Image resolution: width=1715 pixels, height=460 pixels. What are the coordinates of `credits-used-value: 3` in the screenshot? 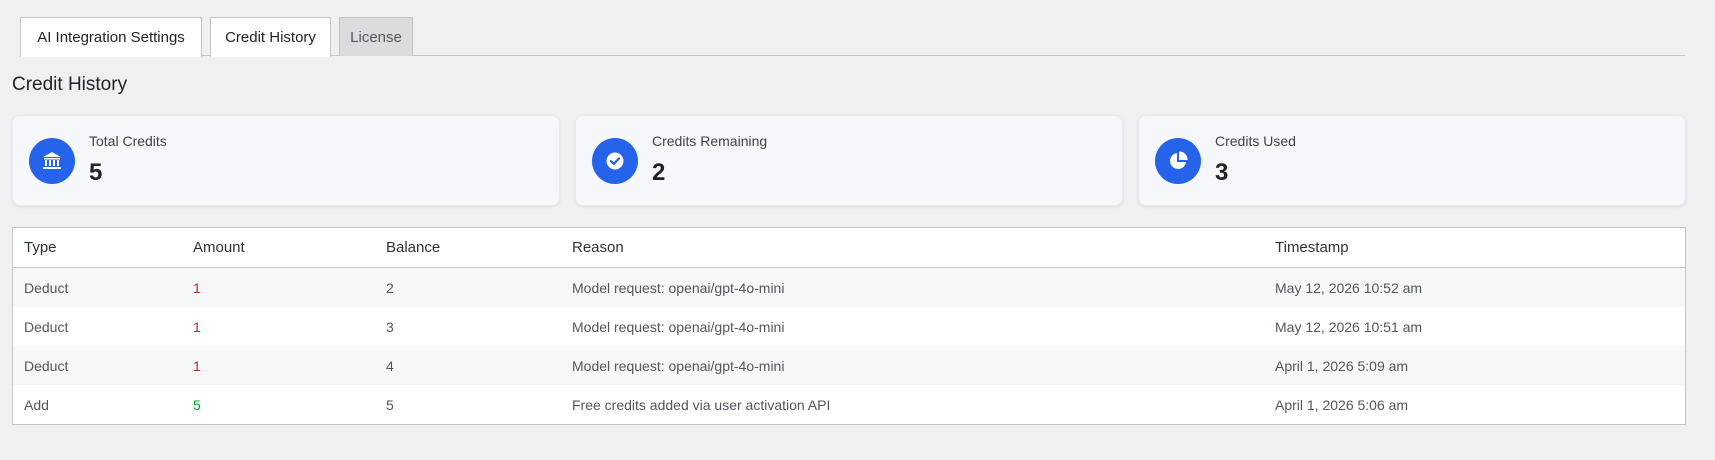 It's located at (1222, 172).